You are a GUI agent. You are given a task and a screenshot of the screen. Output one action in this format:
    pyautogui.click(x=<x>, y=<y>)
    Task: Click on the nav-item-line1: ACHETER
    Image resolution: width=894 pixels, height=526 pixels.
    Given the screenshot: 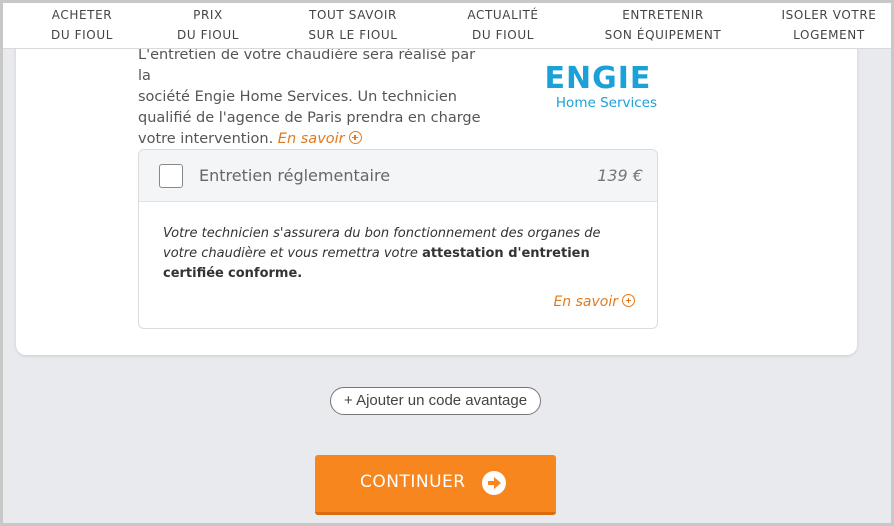 What is the action you would take?
    pyautogui.click(x=82, y=15)
    